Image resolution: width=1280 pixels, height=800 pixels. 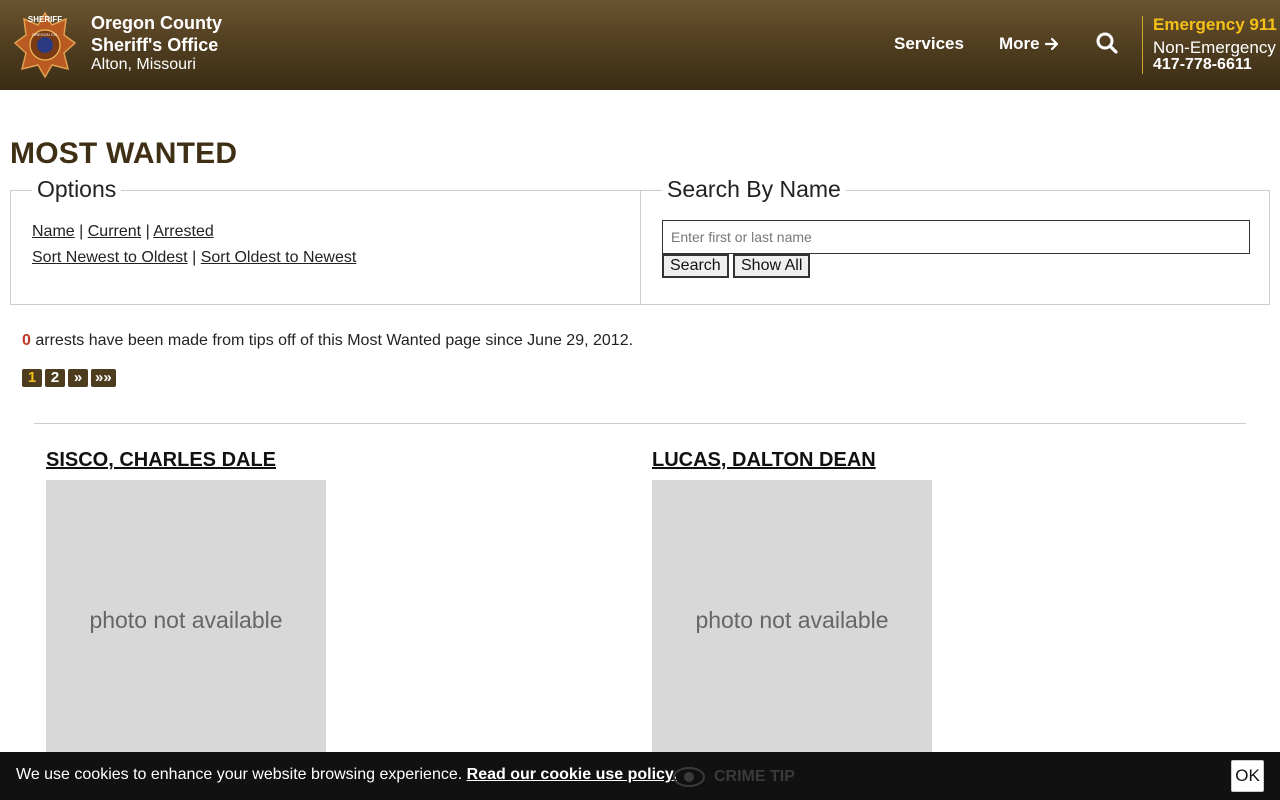 I want to click on wanted-name-link: SISCO, CHARLES DALE, so click(x=161, y=460).